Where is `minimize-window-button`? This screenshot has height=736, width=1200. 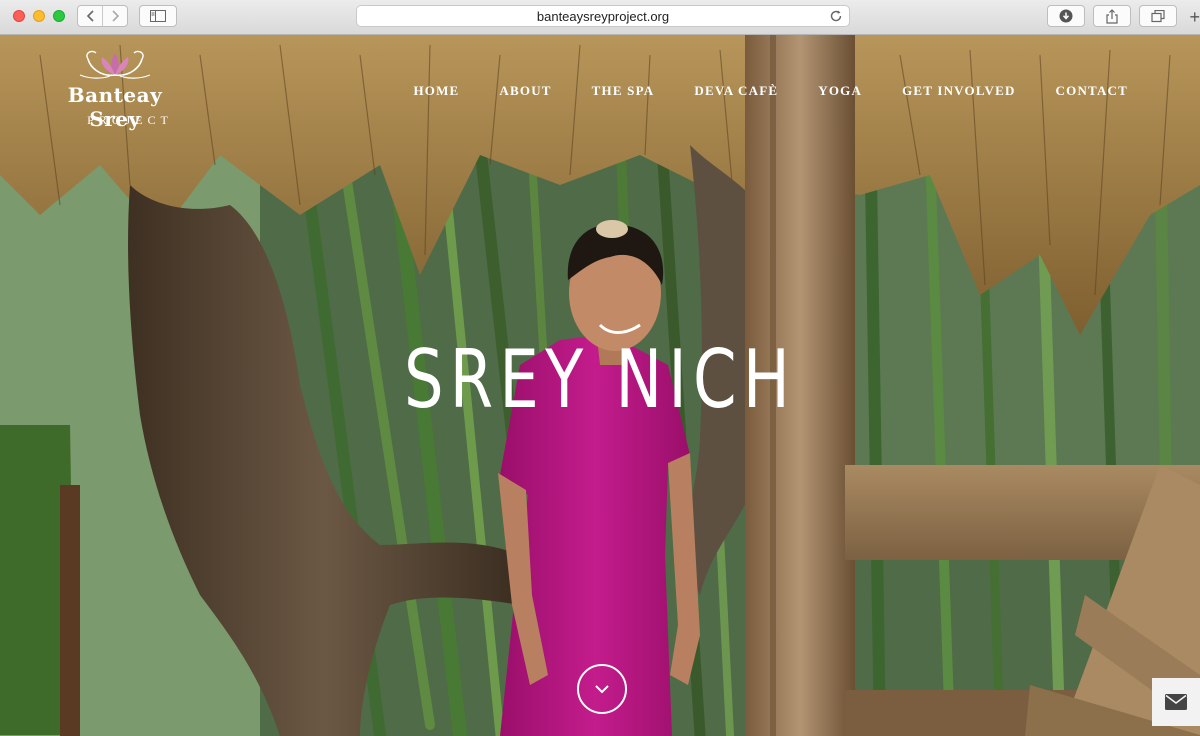
minimize-window-button is located at coordinates (39, 16).